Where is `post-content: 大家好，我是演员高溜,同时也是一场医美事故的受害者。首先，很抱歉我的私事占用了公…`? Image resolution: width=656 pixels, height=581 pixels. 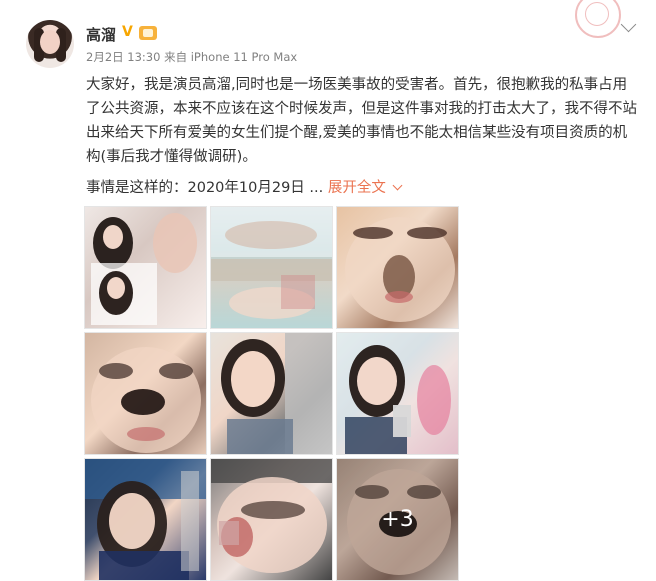
post-content: 大家好，我是演员高溜,同时也是一场医美事故的受害者。首先，很抱歉我的私事占用了公… is located at coordinates (362, 121).